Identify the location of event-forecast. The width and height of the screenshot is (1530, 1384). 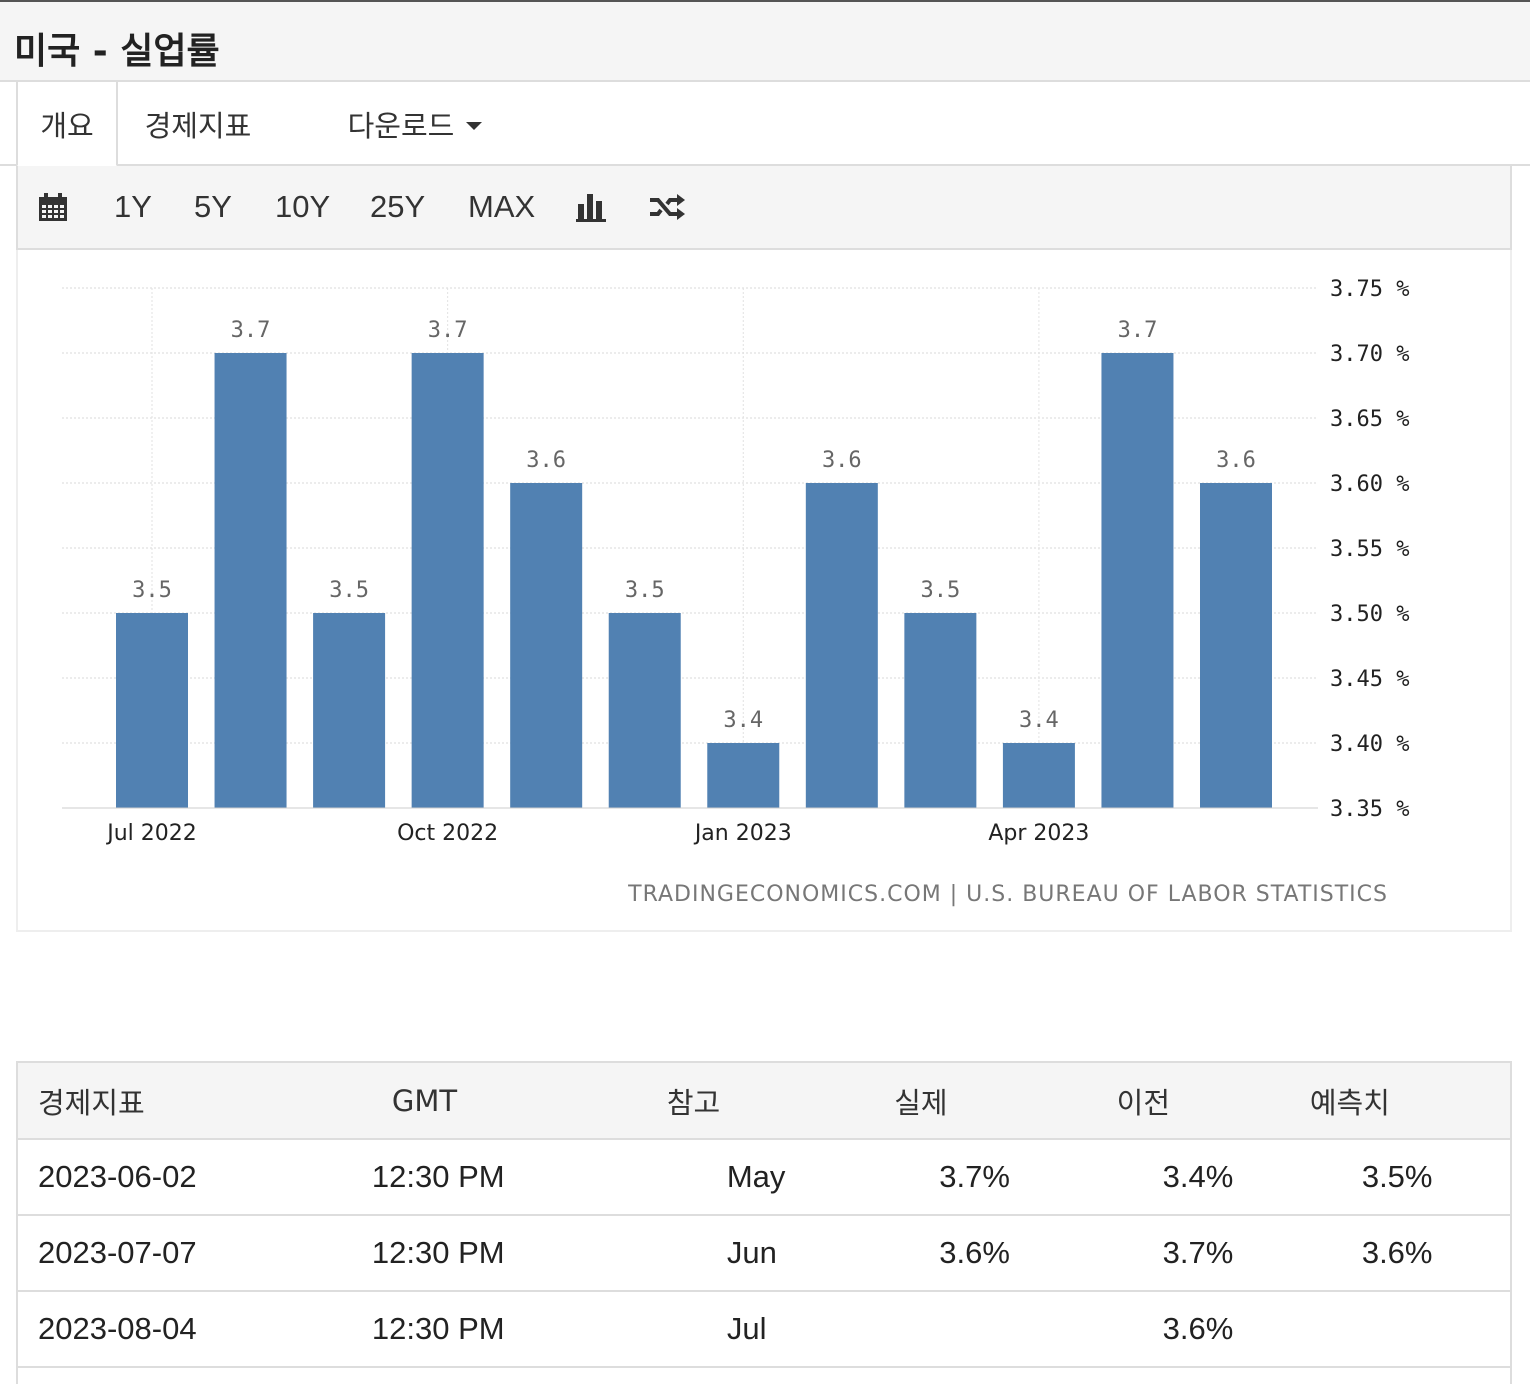
(1409, 1329).